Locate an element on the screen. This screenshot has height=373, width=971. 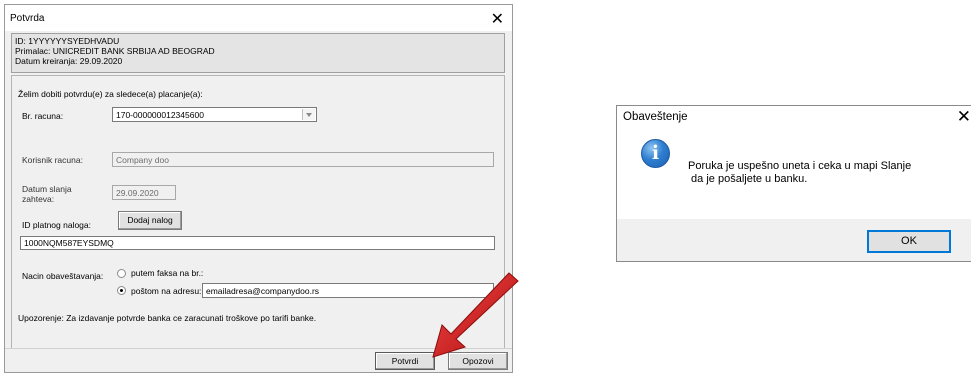
chevron-down-icon is located at coordinates (308, 114).